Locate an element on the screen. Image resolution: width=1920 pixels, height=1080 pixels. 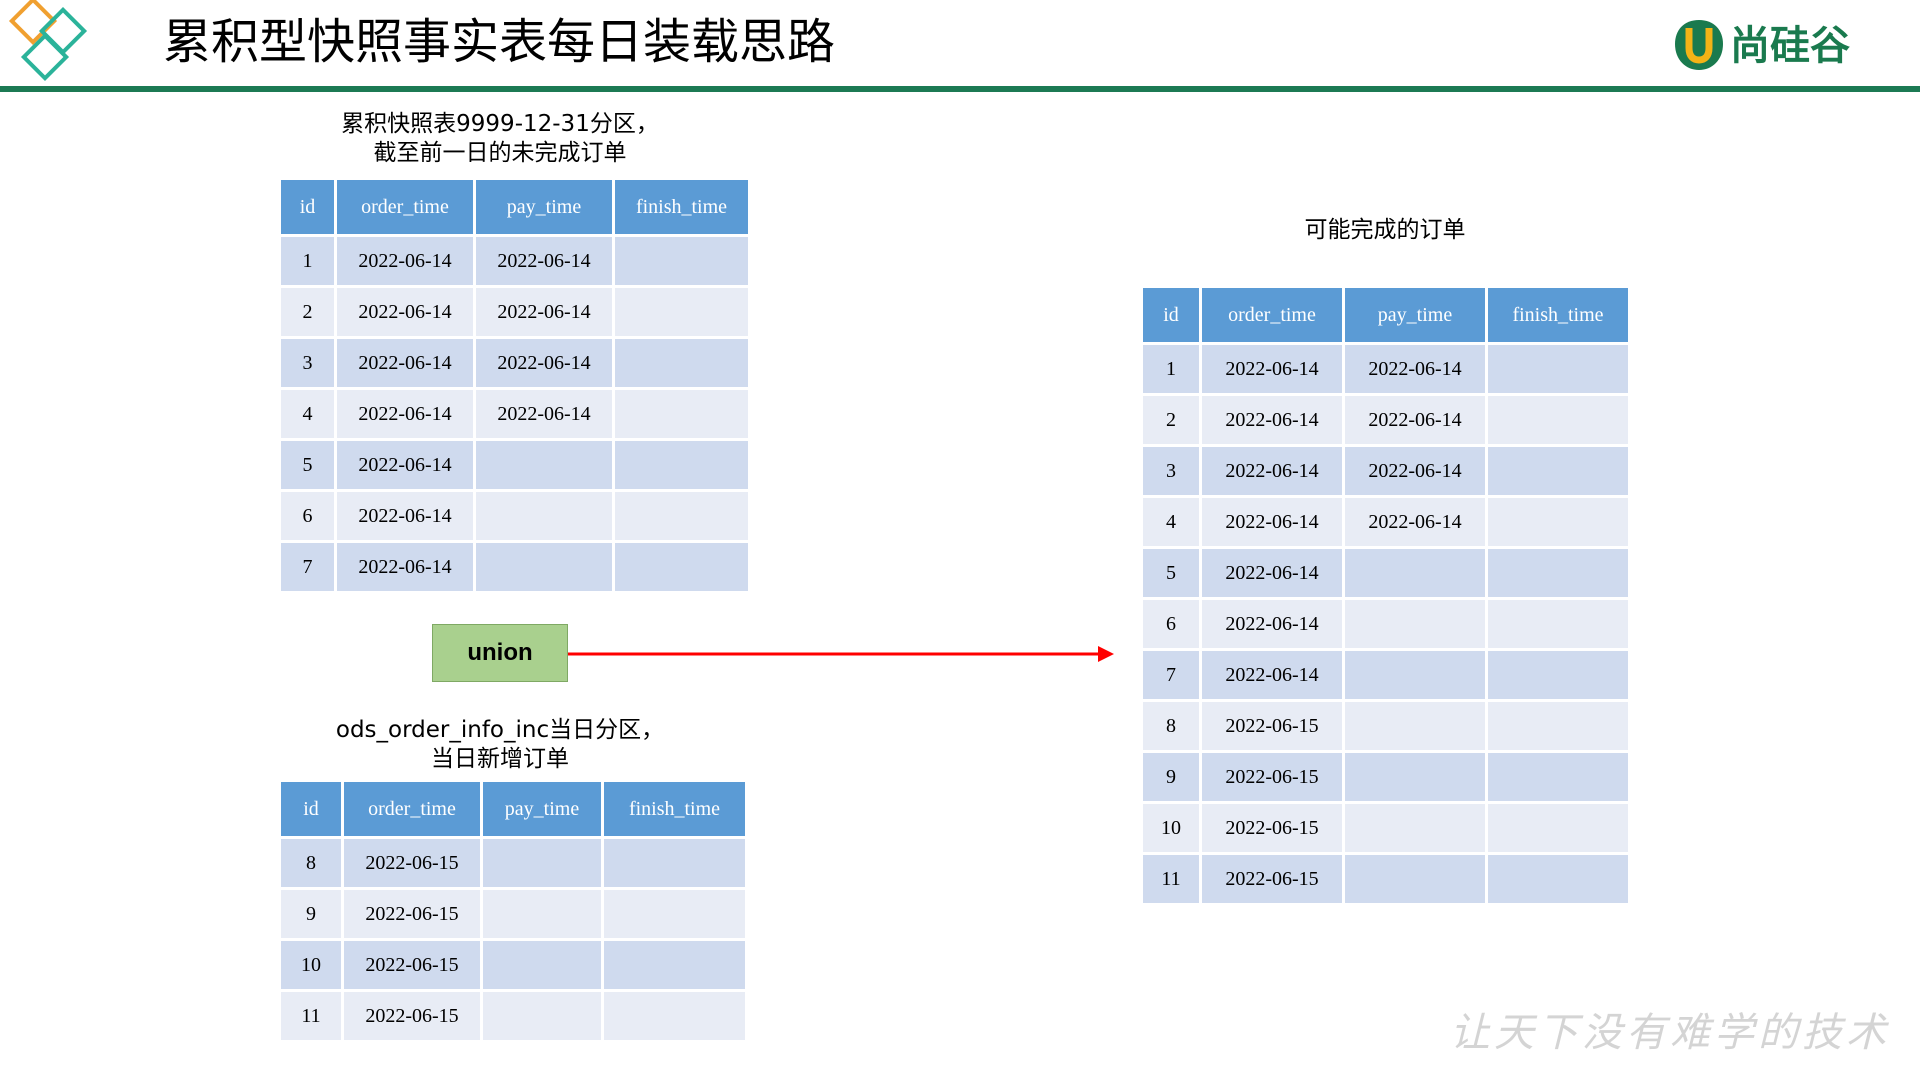
table-cell: 11 is located at coordinates (311, 1016).